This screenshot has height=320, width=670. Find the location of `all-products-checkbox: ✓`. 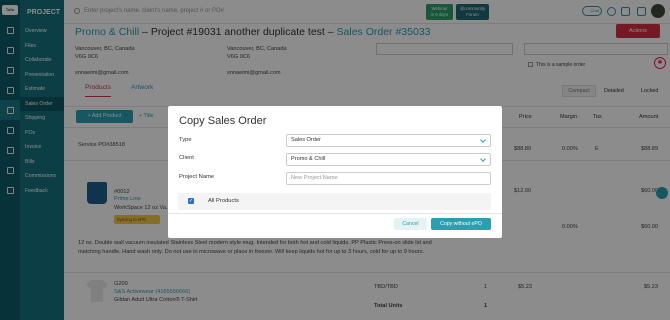

all-products-checkbox: ✓ is located at coordinates (191, 201).